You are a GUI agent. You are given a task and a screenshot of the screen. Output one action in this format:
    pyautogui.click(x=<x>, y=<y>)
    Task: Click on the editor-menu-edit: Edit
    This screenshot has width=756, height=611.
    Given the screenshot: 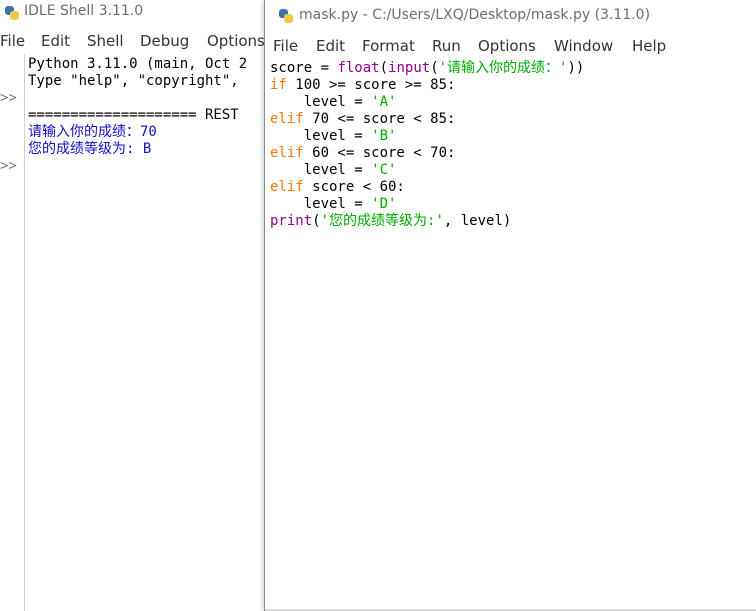 What is the action you would take?
    pyautogui.click(x=330, y=46)
    